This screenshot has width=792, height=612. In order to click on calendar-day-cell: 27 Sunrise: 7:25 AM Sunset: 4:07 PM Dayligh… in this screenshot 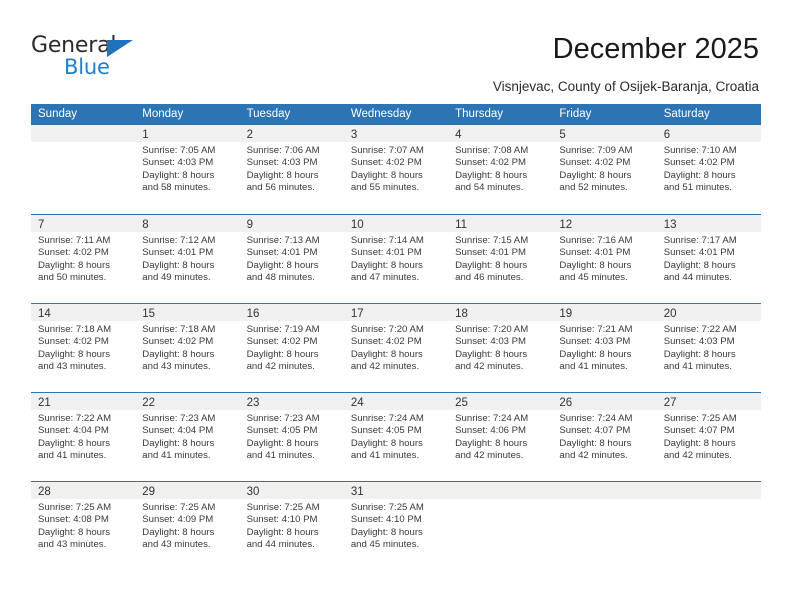, I will do `click(708, 437)`.